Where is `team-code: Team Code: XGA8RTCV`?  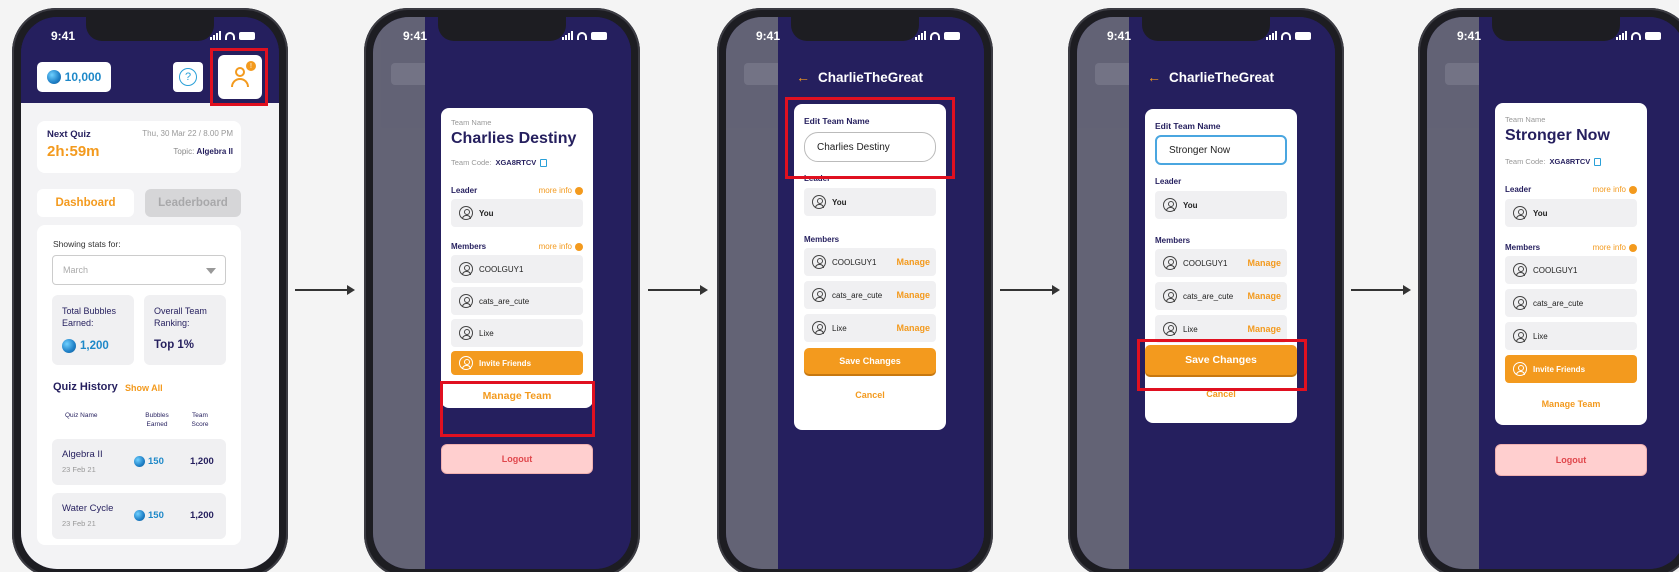 team-code: Team Code: XGA8RTCV is located at coordinates (1553, 161).